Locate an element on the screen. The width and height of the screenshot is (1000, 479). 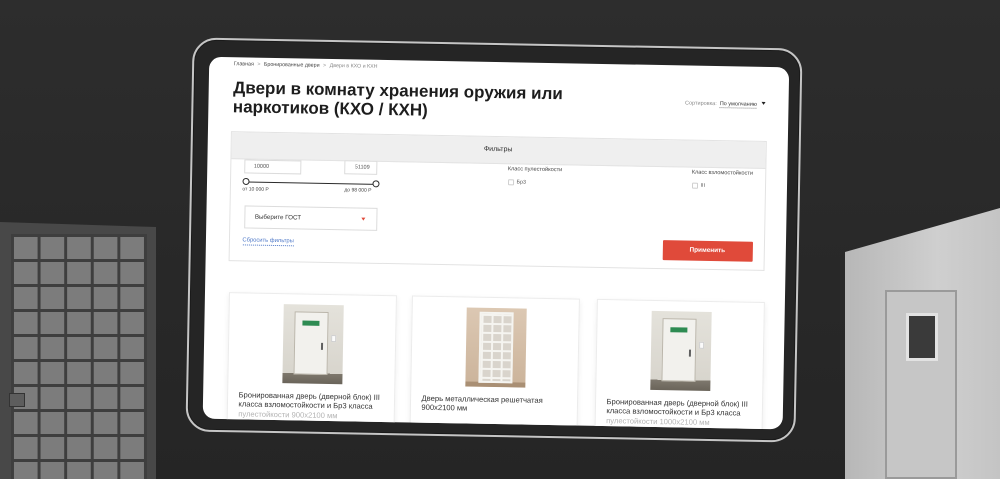
photo-lattice-door is located at coordinates (495, 346).